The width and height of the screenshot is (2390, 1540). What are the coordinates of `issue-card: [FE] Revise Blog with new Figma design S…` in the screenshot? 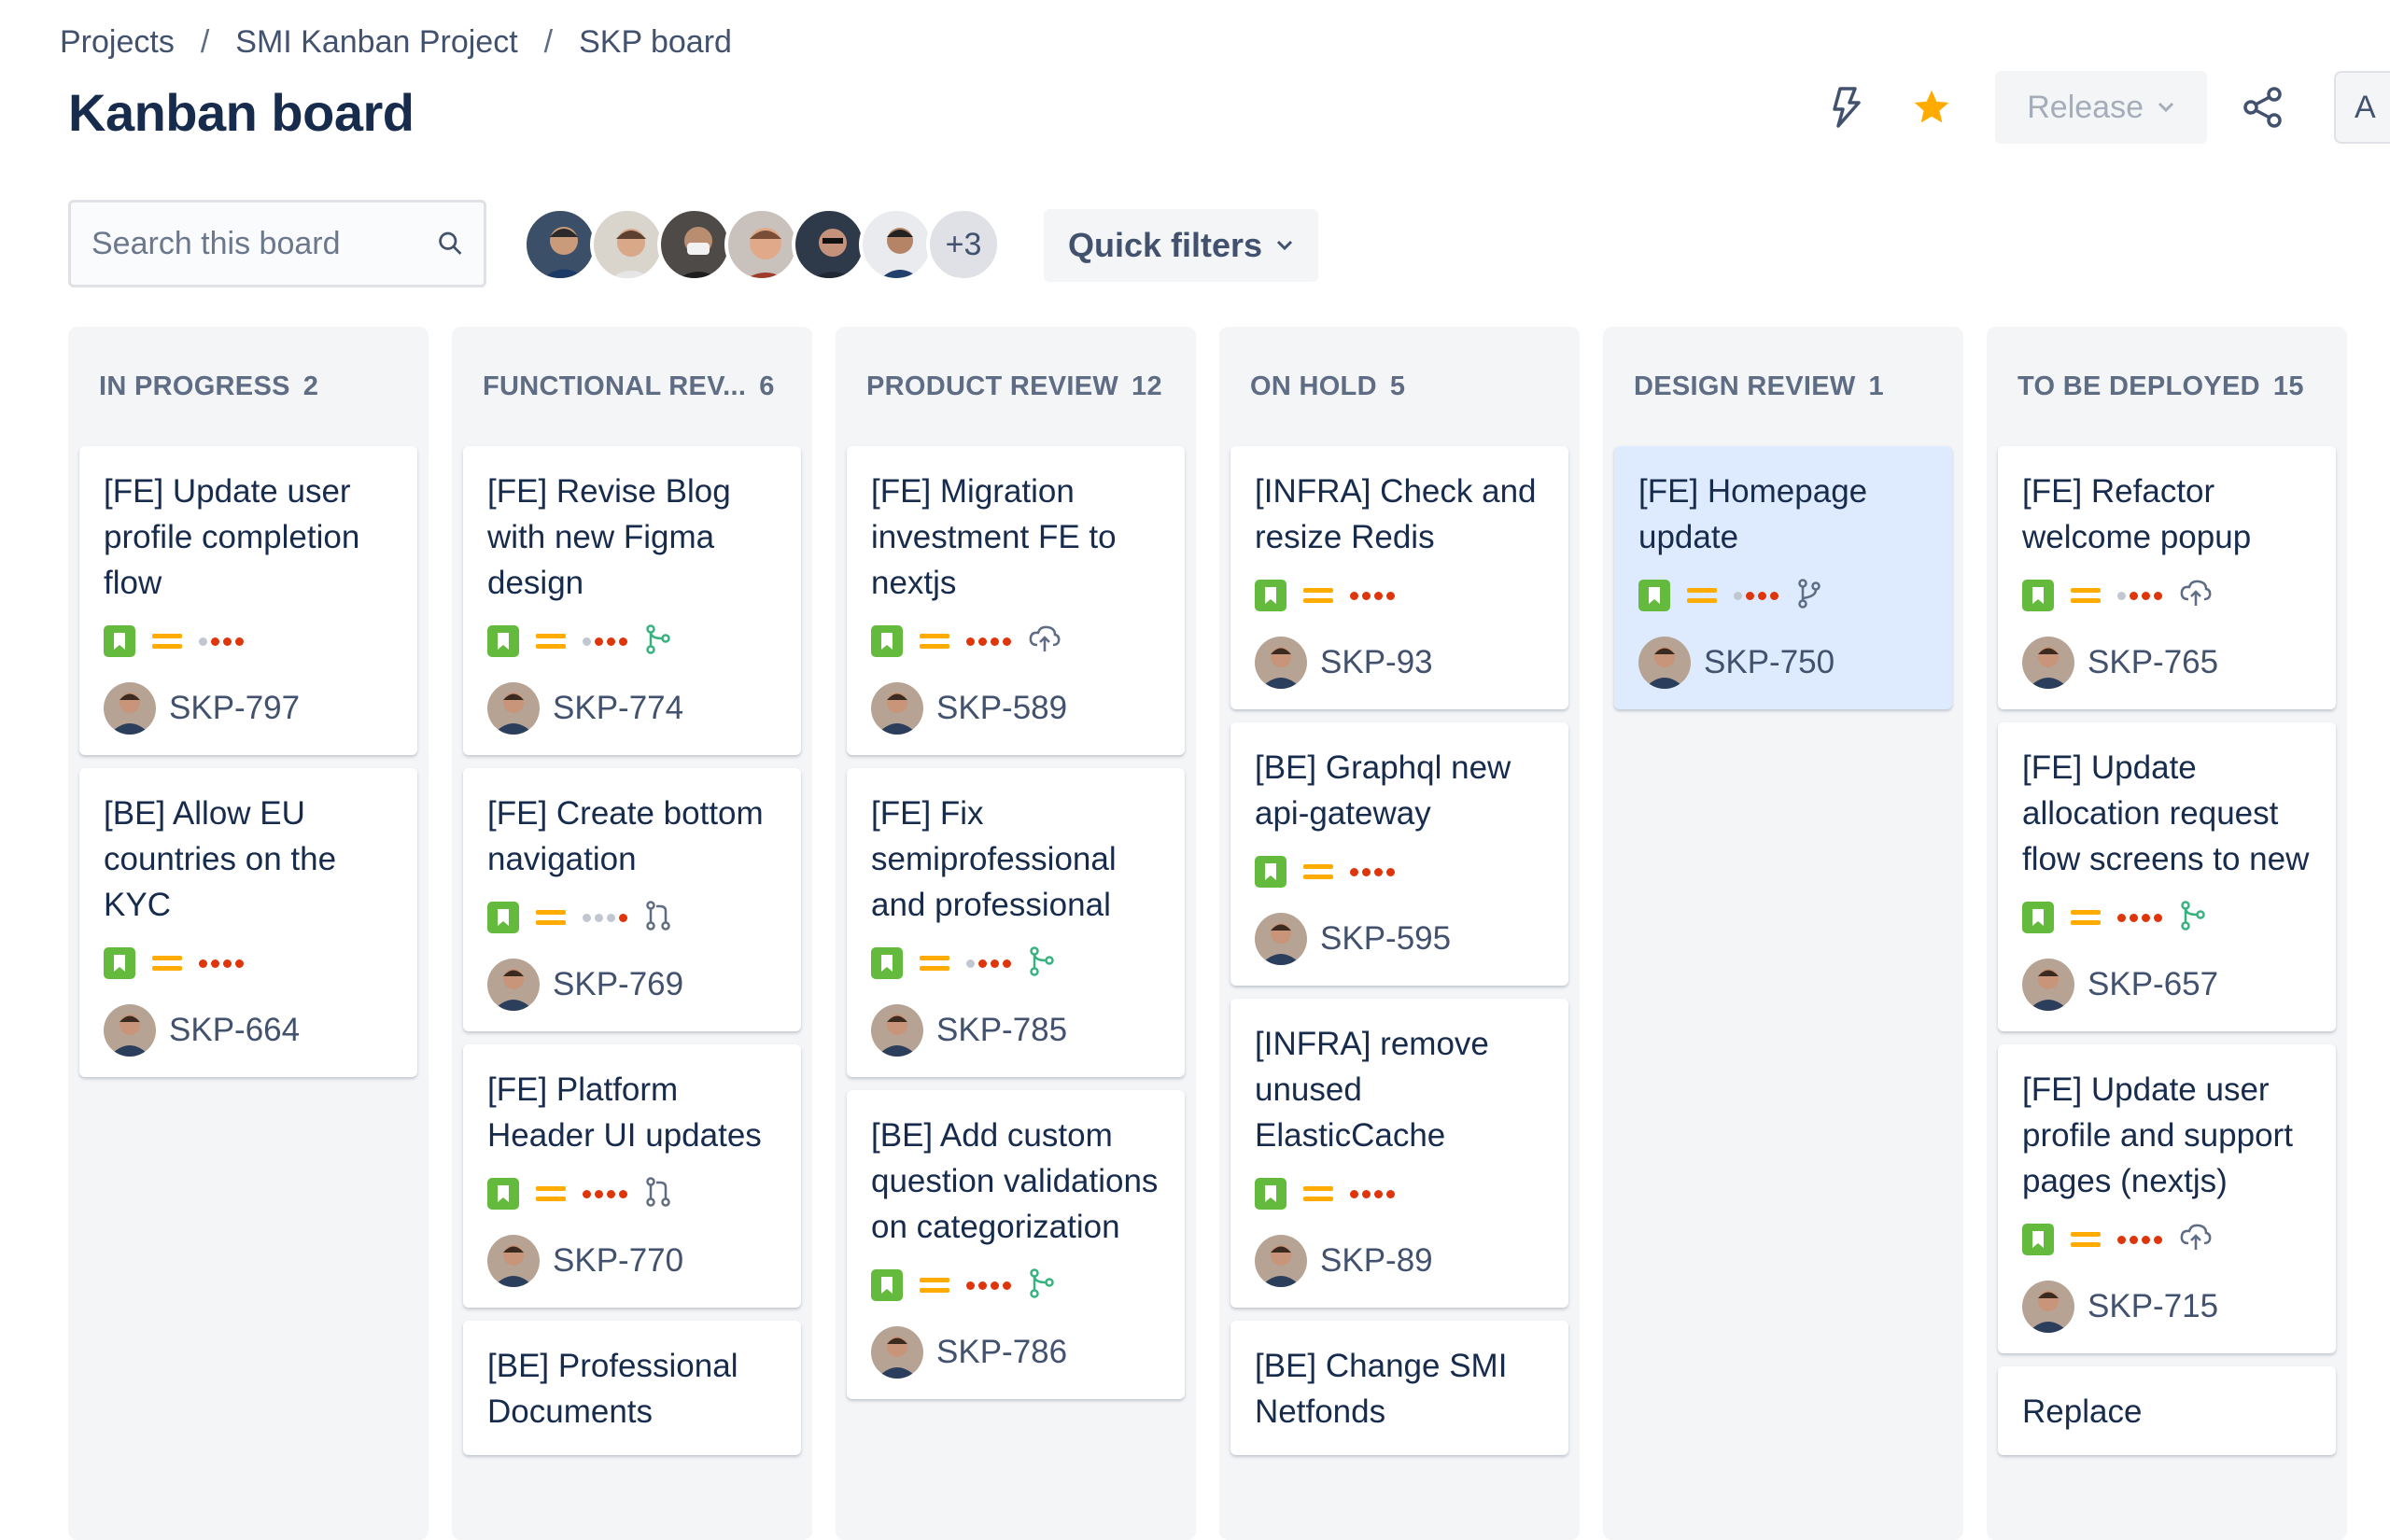 It's located at (632, 600).